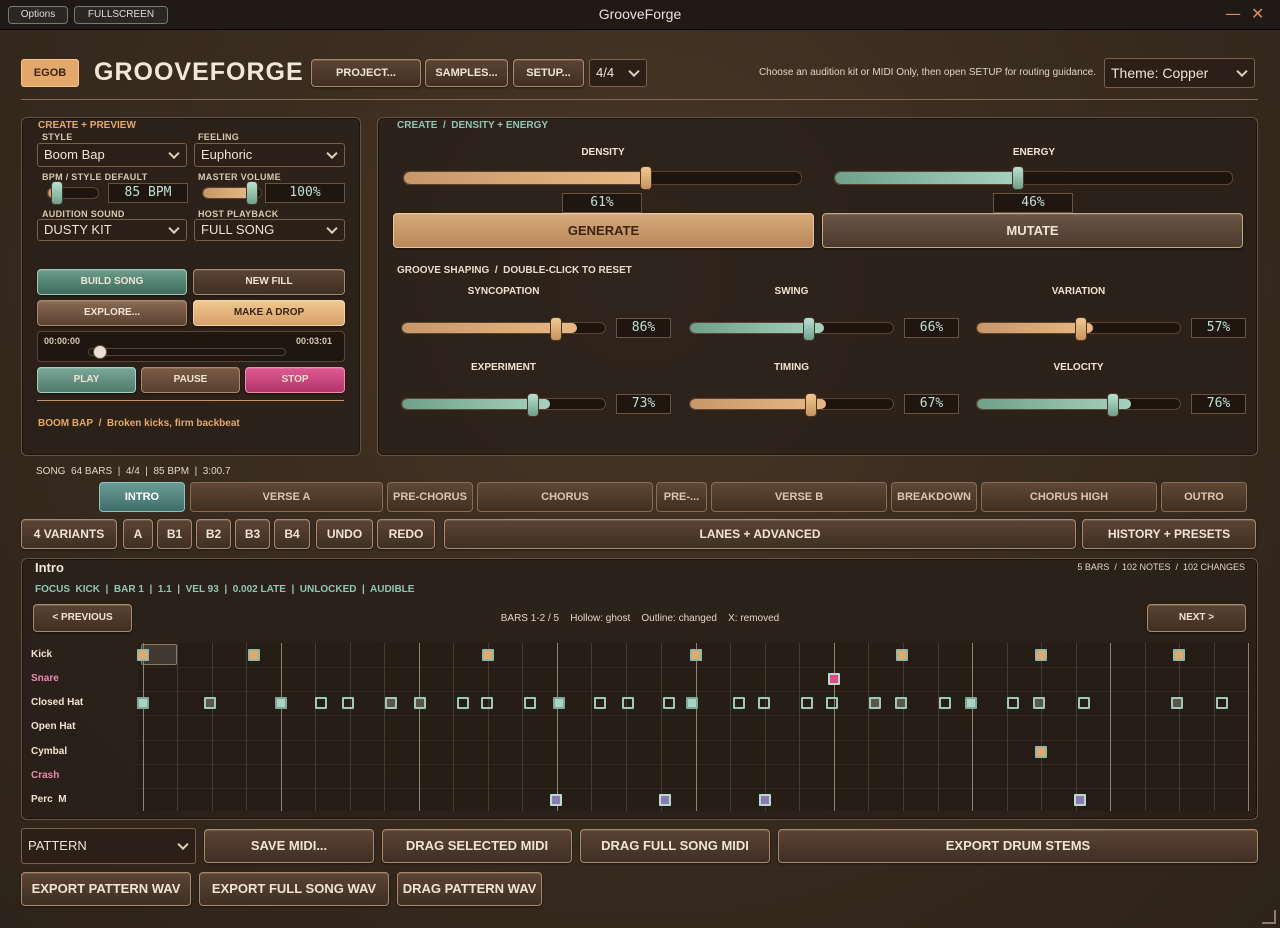 The image size is (1280, 928). I want to click on variant-b3-button: B3, so click(252, 534).